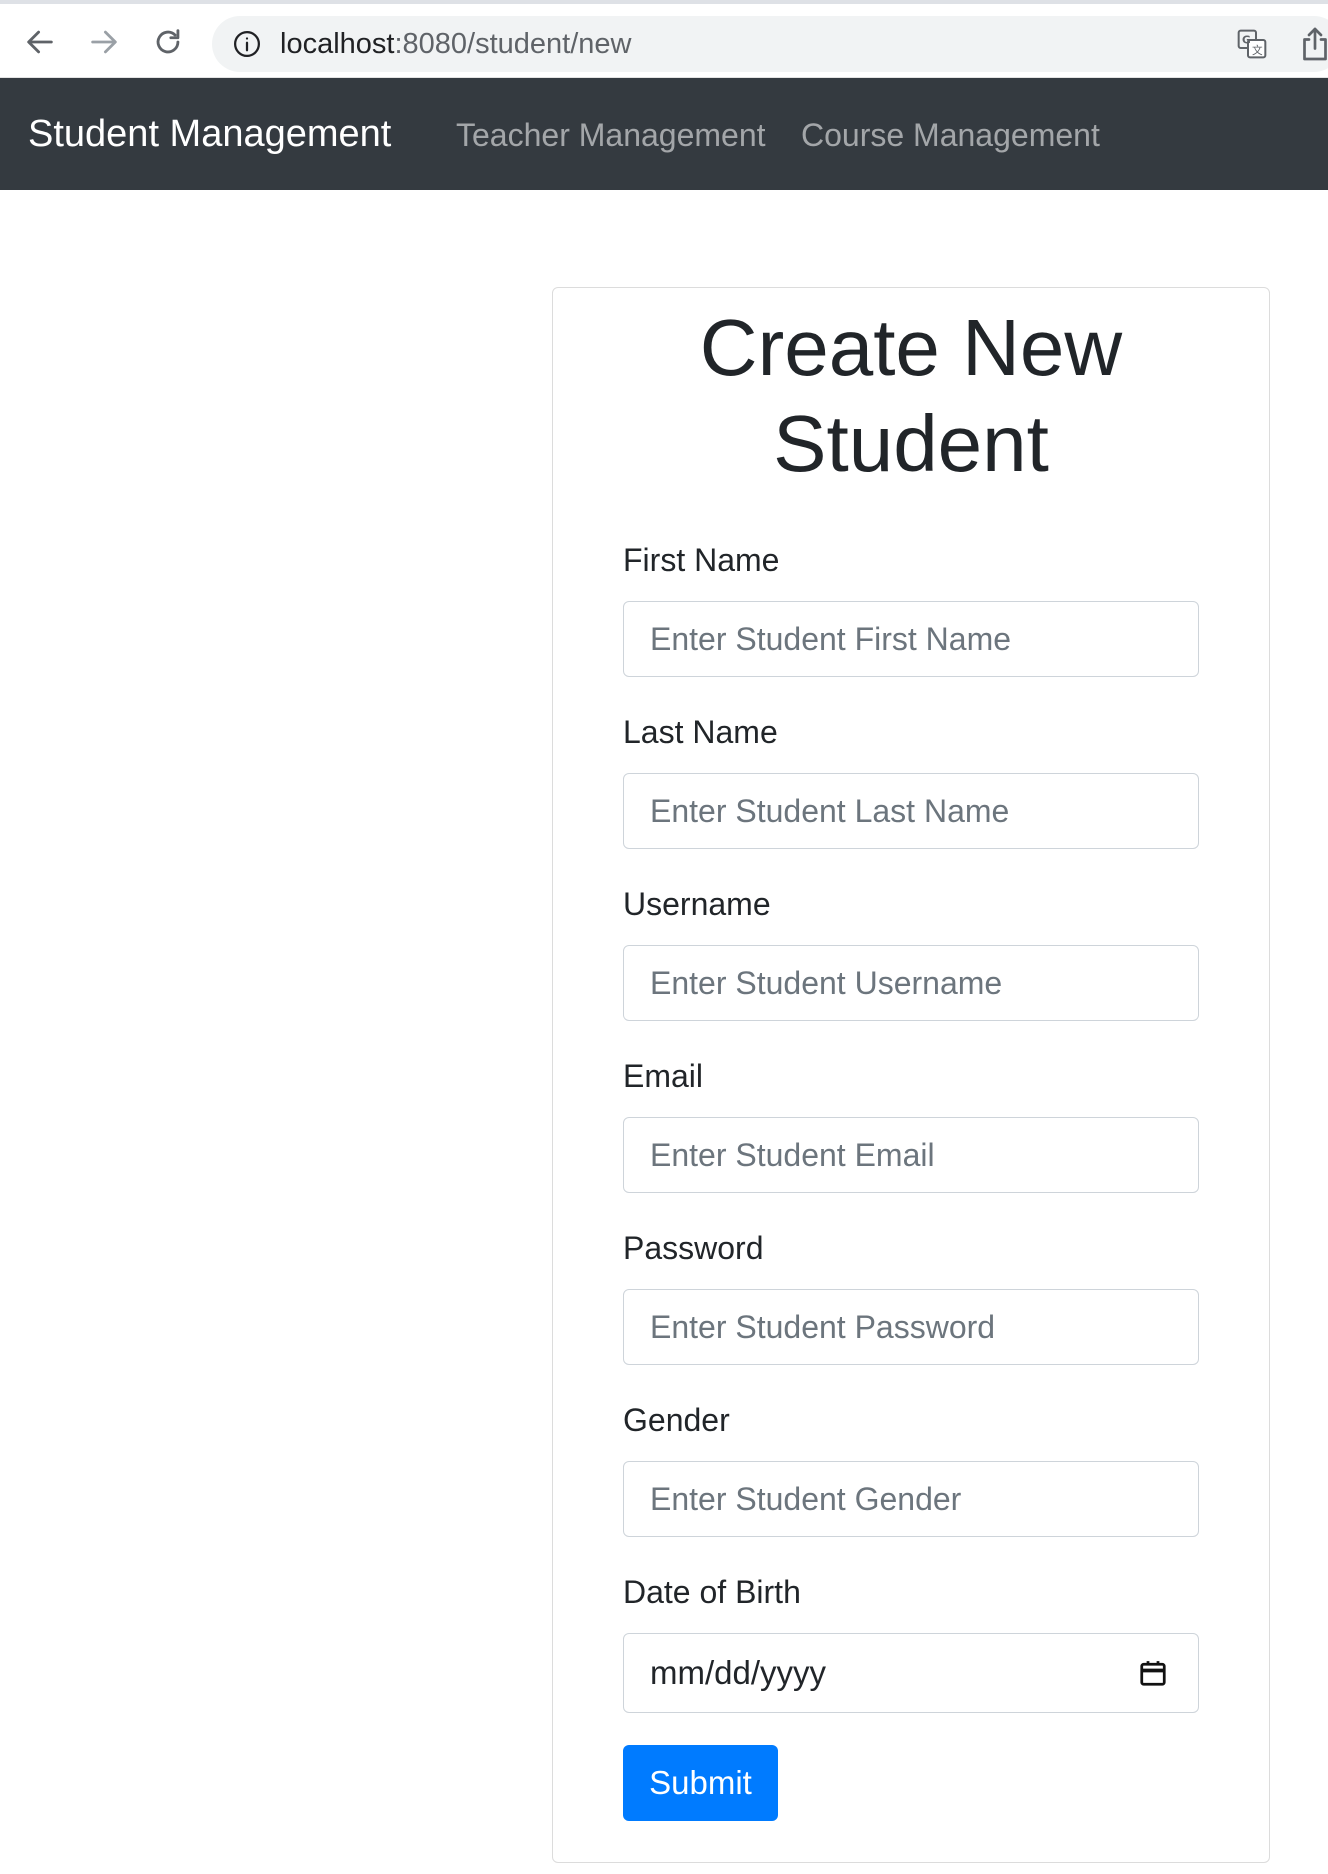  I want to click on password-label: Password, so click(693, 1248).